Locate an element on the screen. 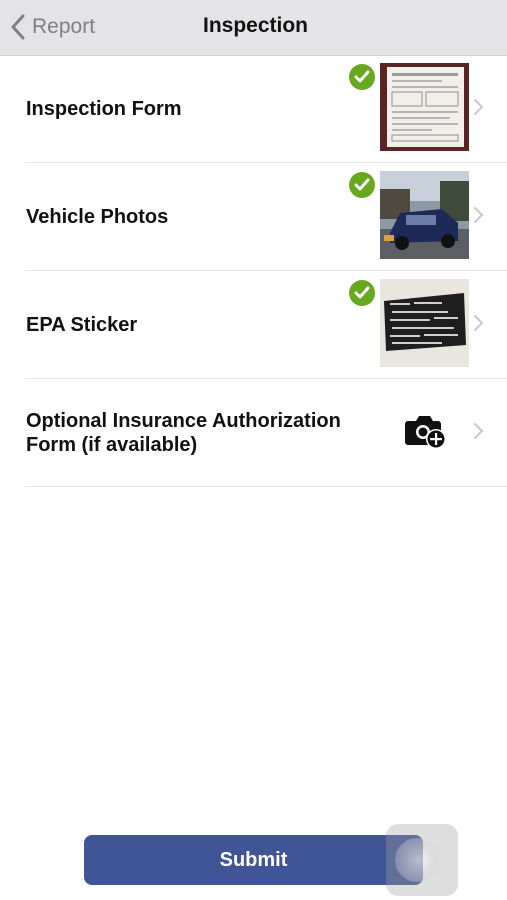  vehicle-photo-thumbnail is located at coordinates (424, 215).